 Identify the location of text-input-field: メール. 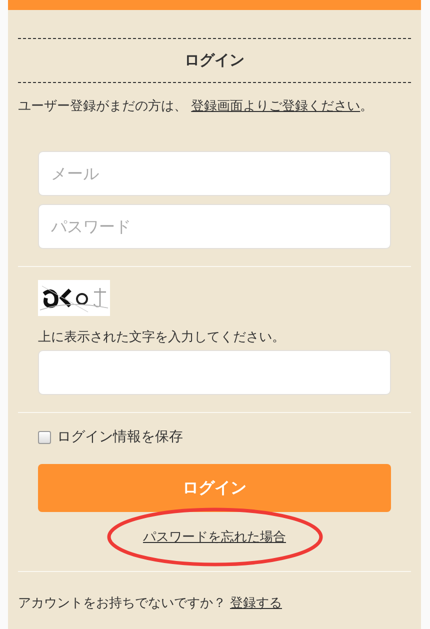
(214, 173).